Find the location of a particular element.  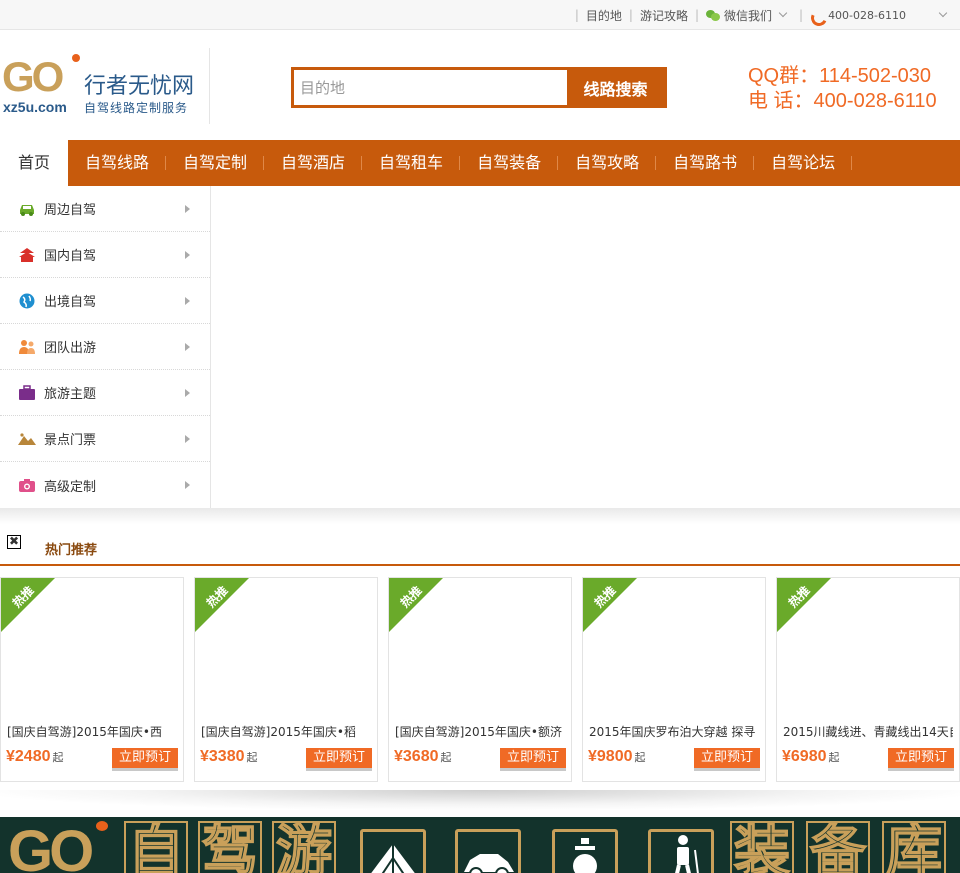

site-logo: GO 行者无忧网 xz5u.com 自驾线路定制服务 is located at coordinates (105, 86).